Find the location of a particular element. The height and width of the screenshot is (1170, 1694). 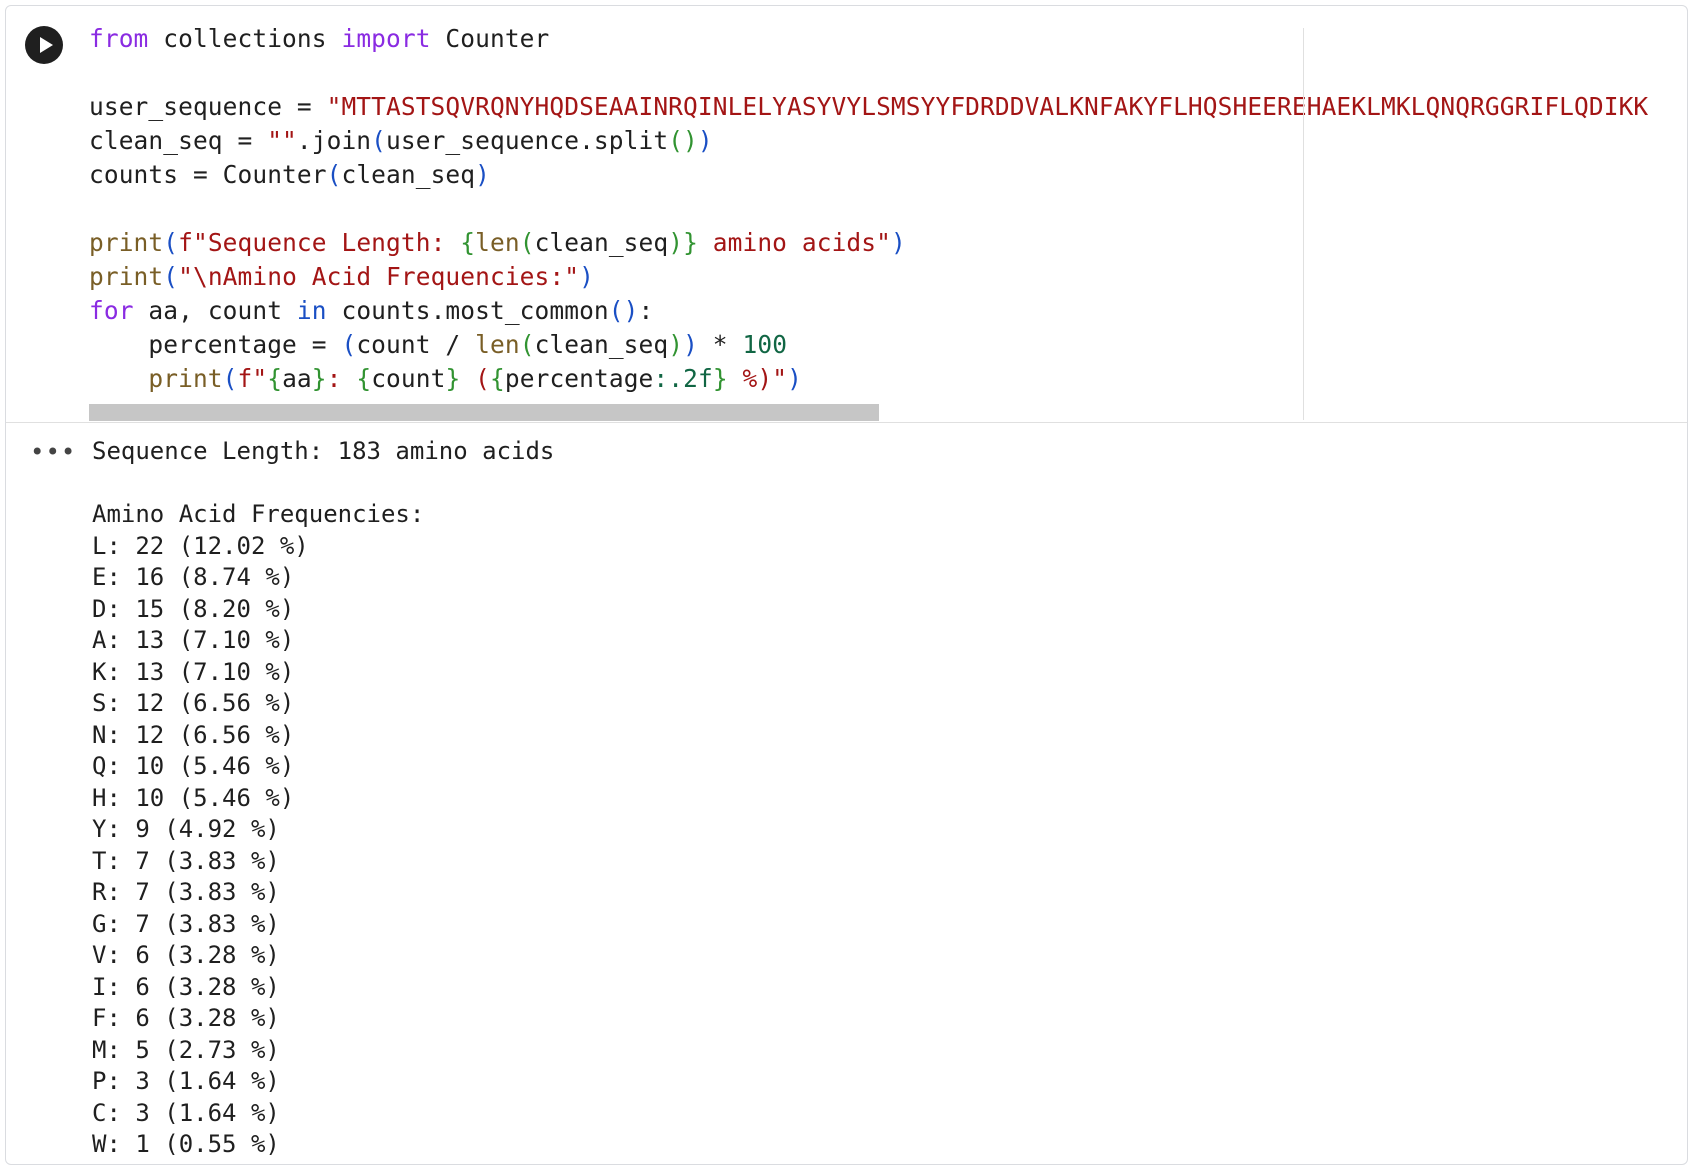

string-literal: "\nAmino Acid Frequencies:" is located at coordinates (379, 276).